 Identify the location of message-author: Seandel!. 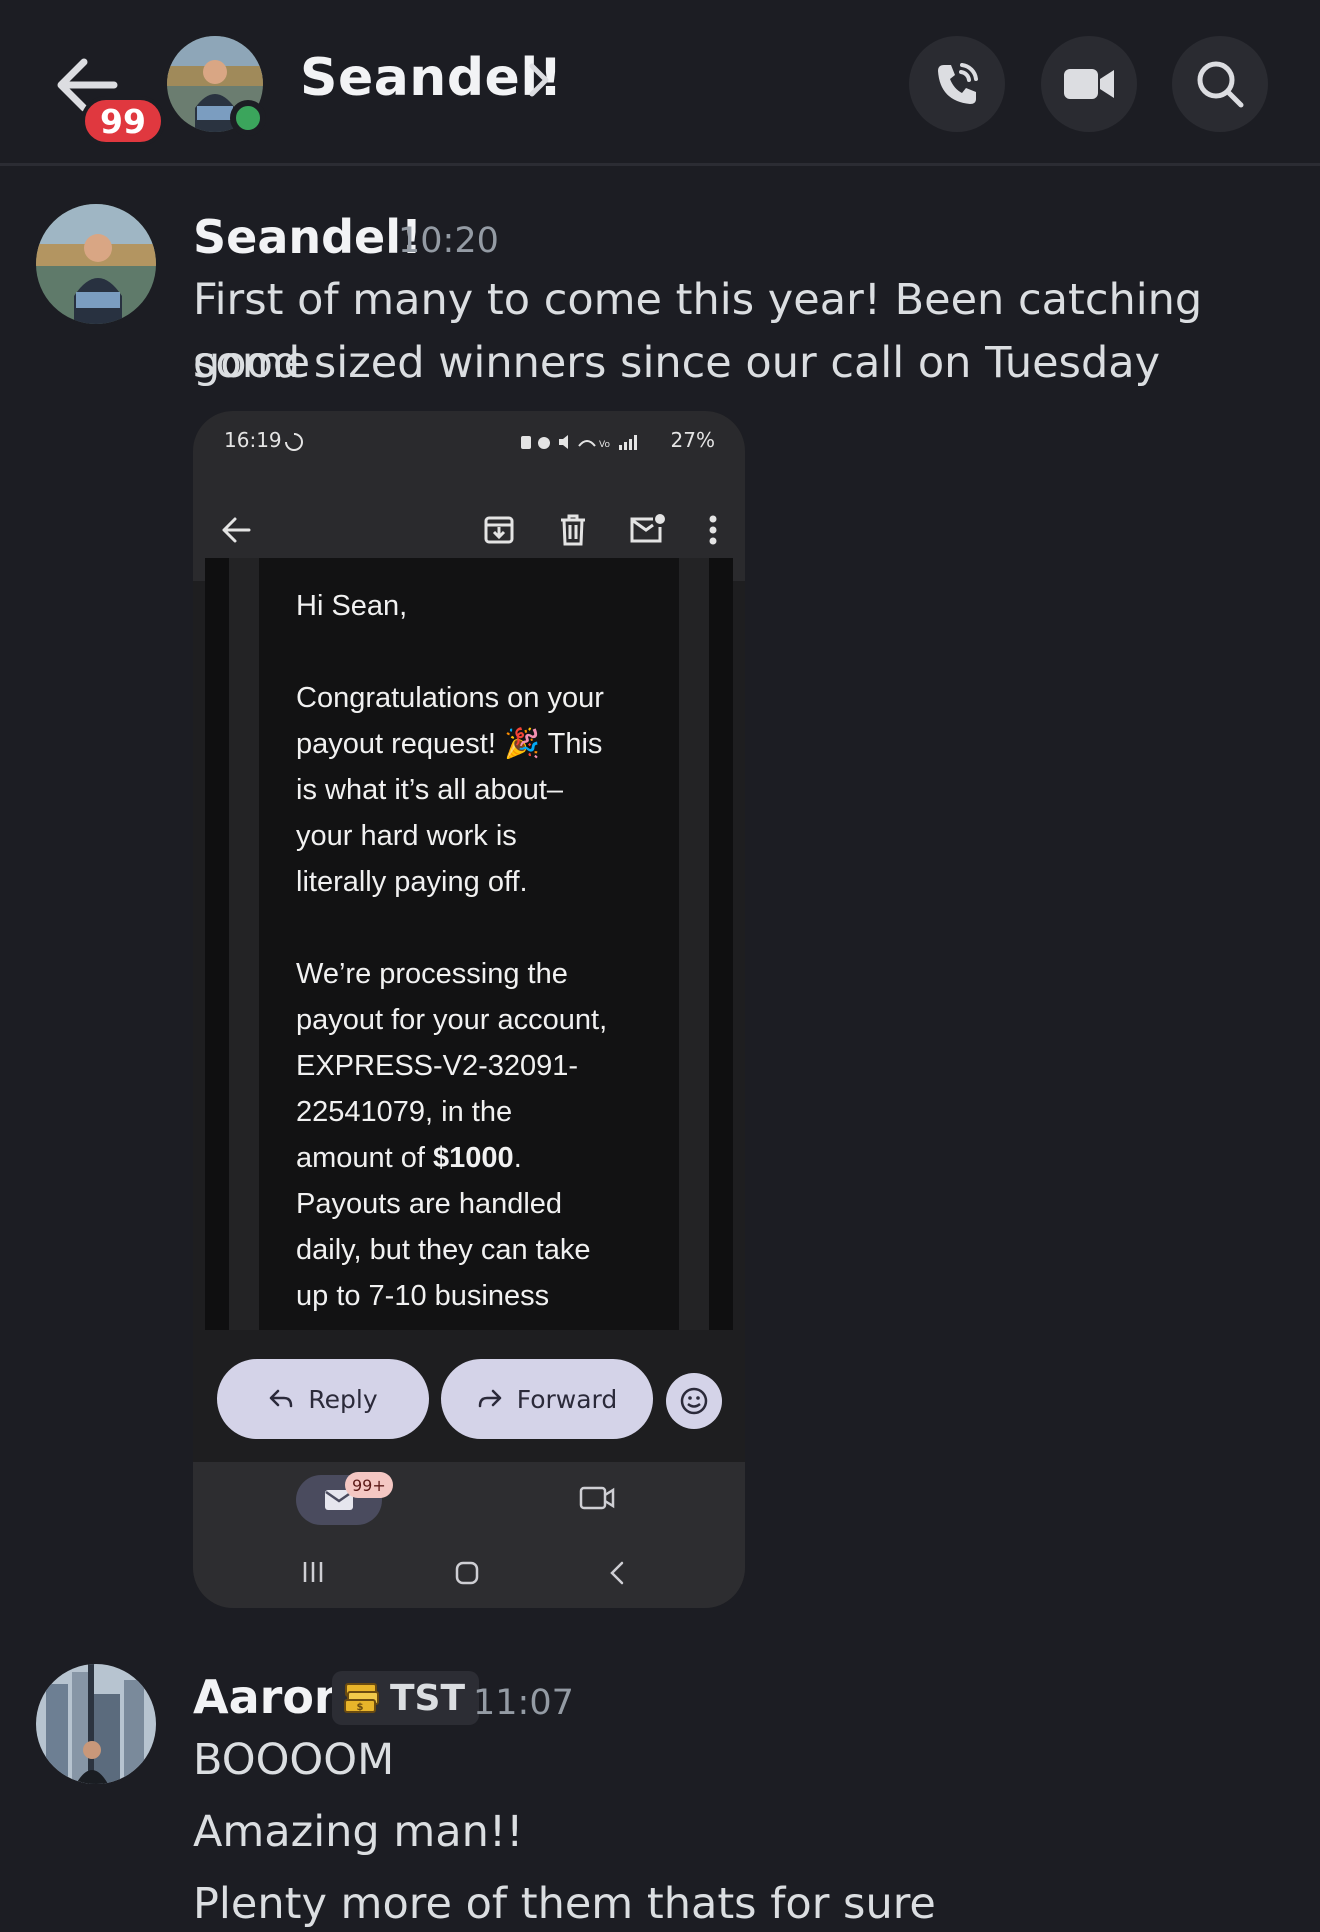
(307, 237).